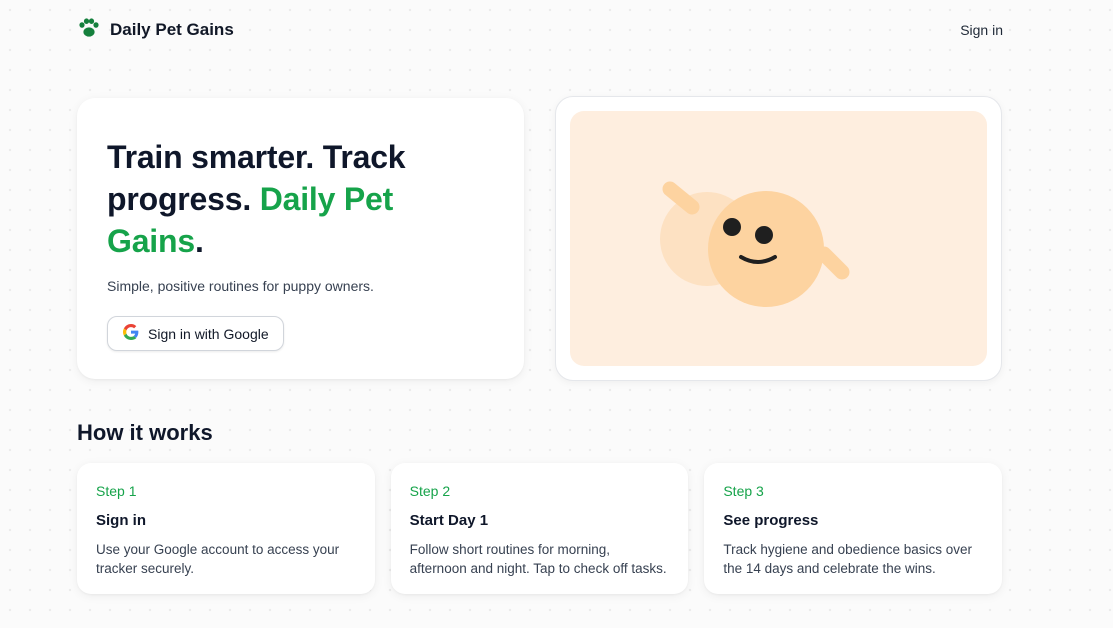 The width and height of the screenshot is (1113, 628). What do you see at coordinates (172, 29) in the screenshot?
I see `brand-name: Daily Pet Gains` at bounding box center [172, 29].